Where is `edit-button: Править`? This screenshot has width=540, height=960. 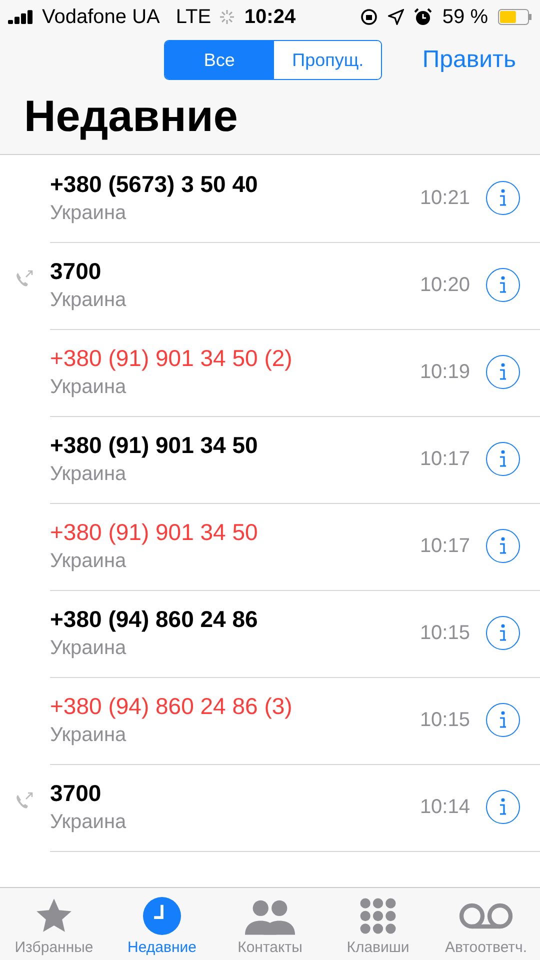 edit-button: Править is located at coordinates (469, 60).